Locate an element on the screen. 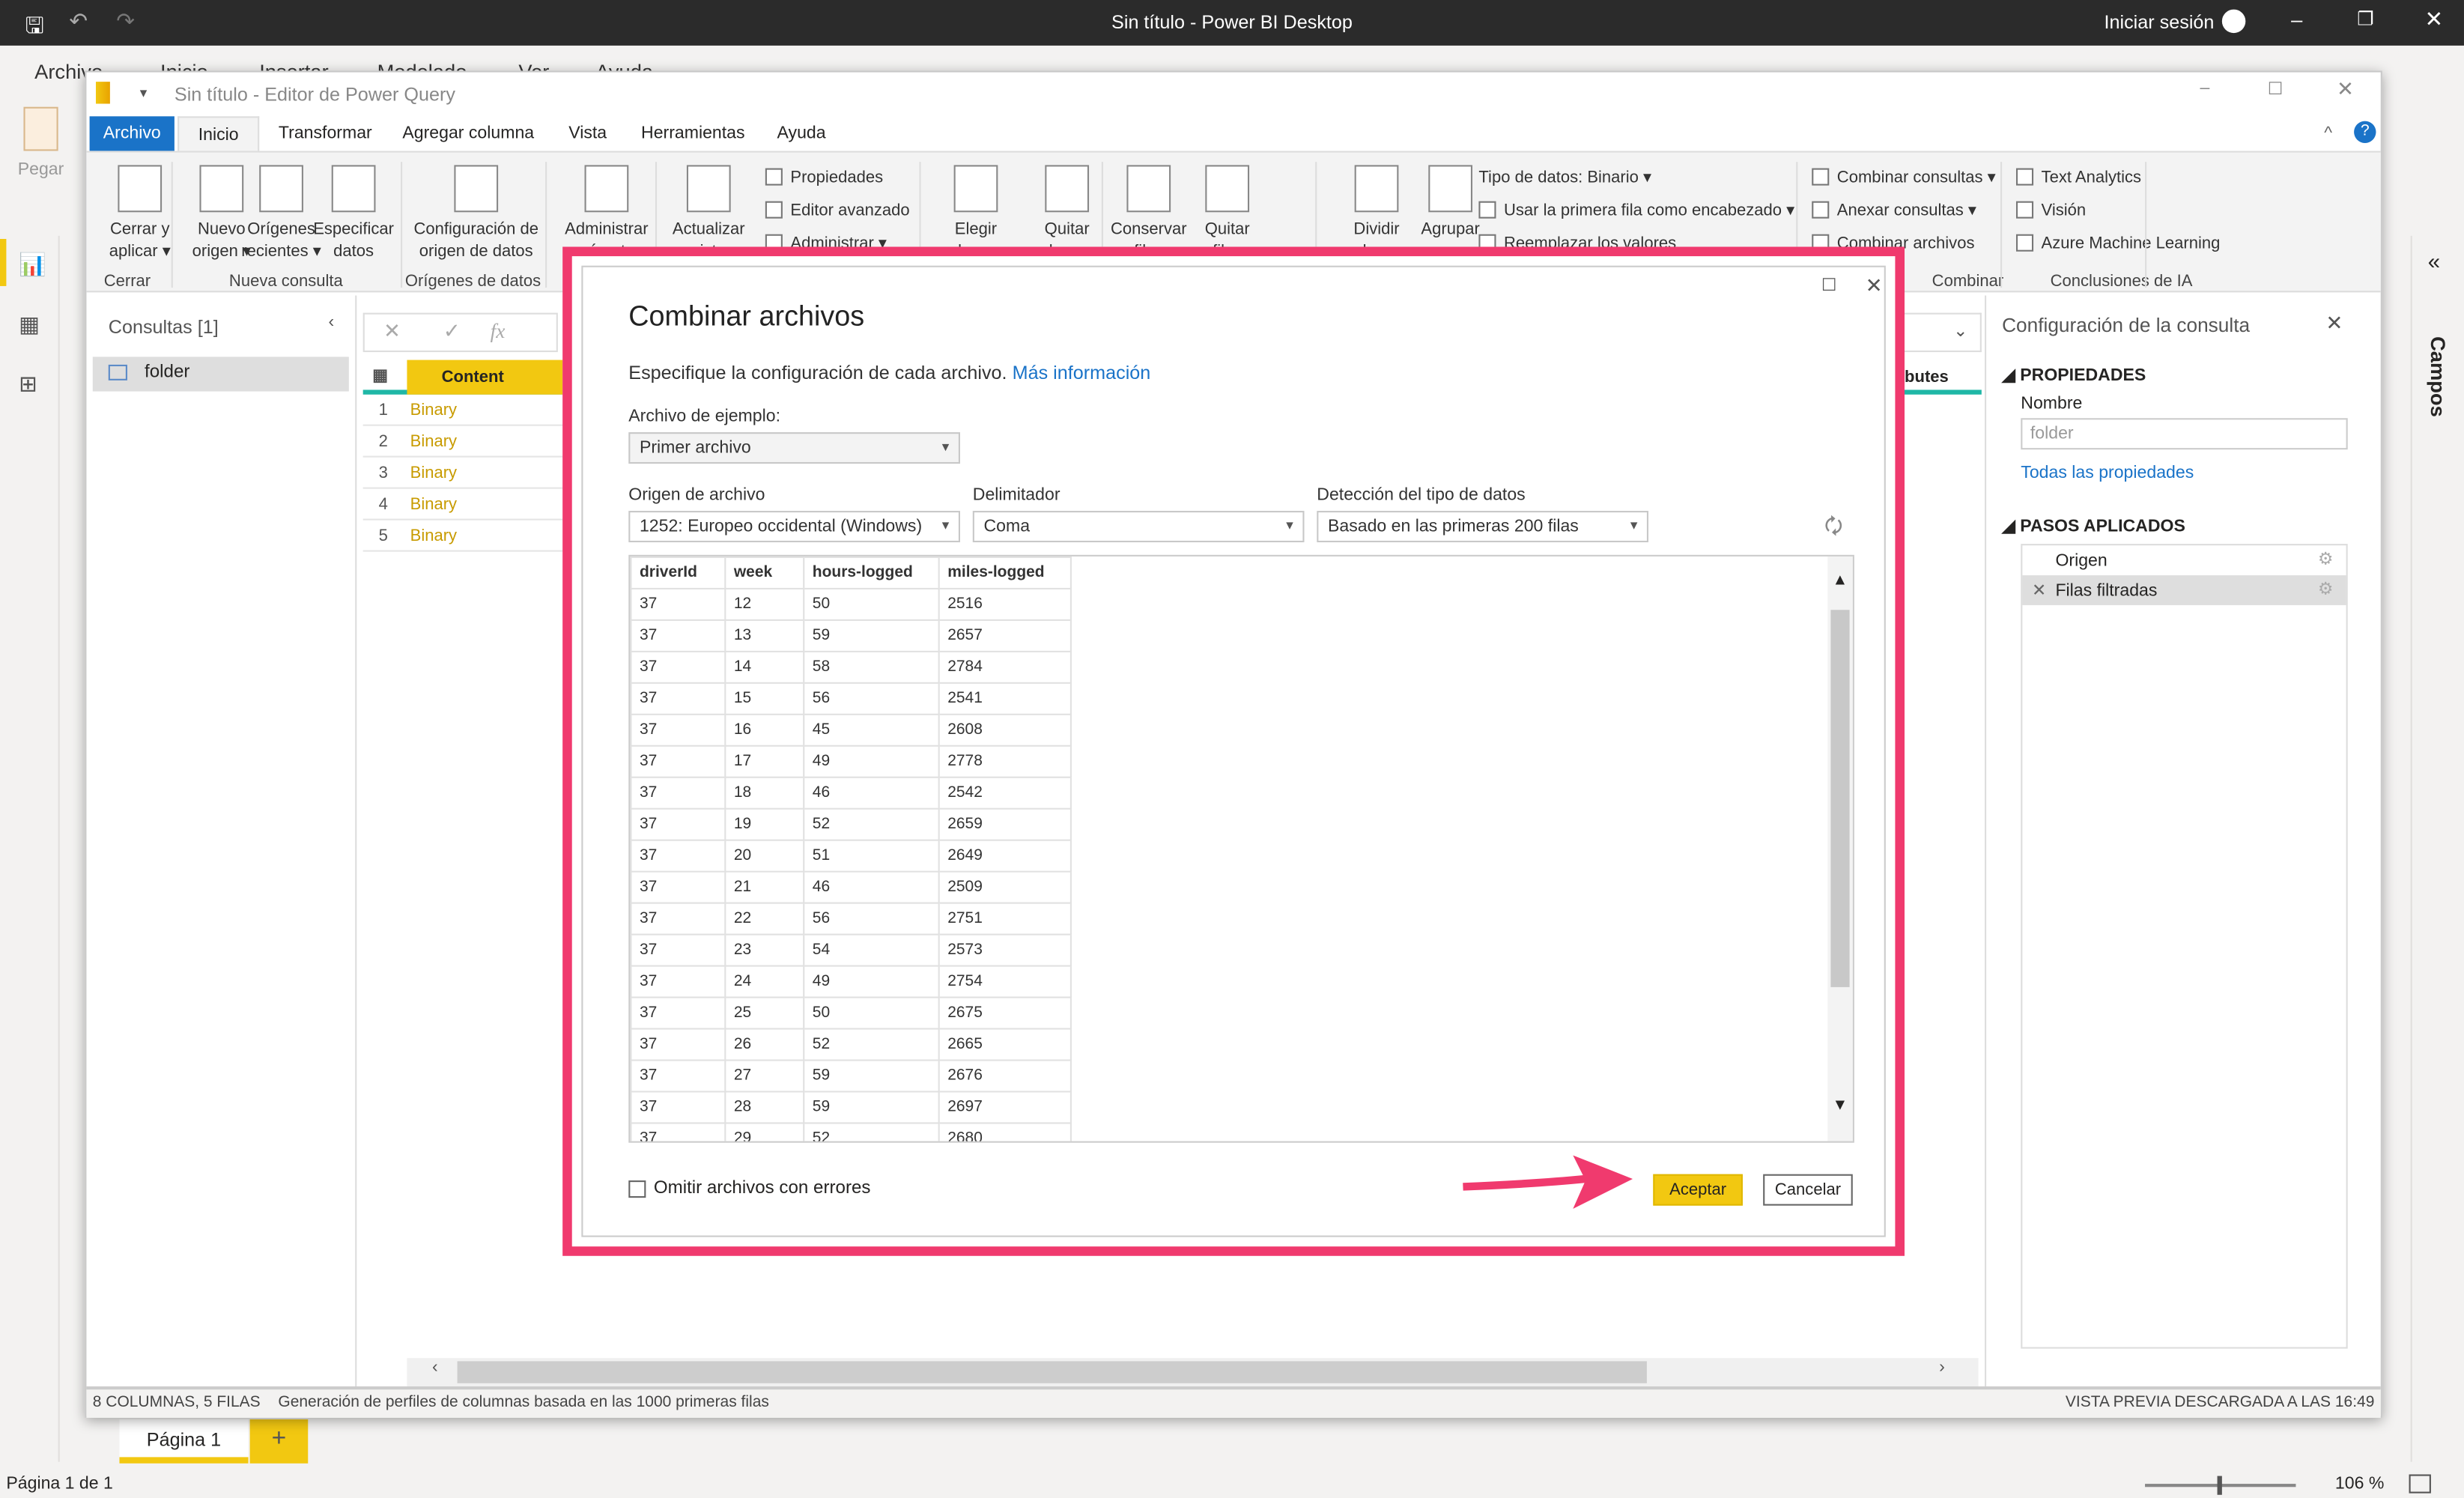 The image size is (2464, 1498). refresh-preview-icon: 🗘 is located at coordinates (1833, 529).